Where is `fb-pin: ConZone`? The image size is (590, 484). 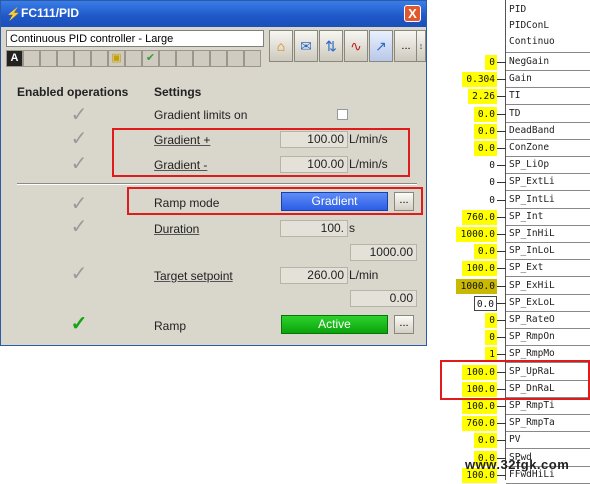
fb-pin: ConZone is located at coordinates (548, 148).